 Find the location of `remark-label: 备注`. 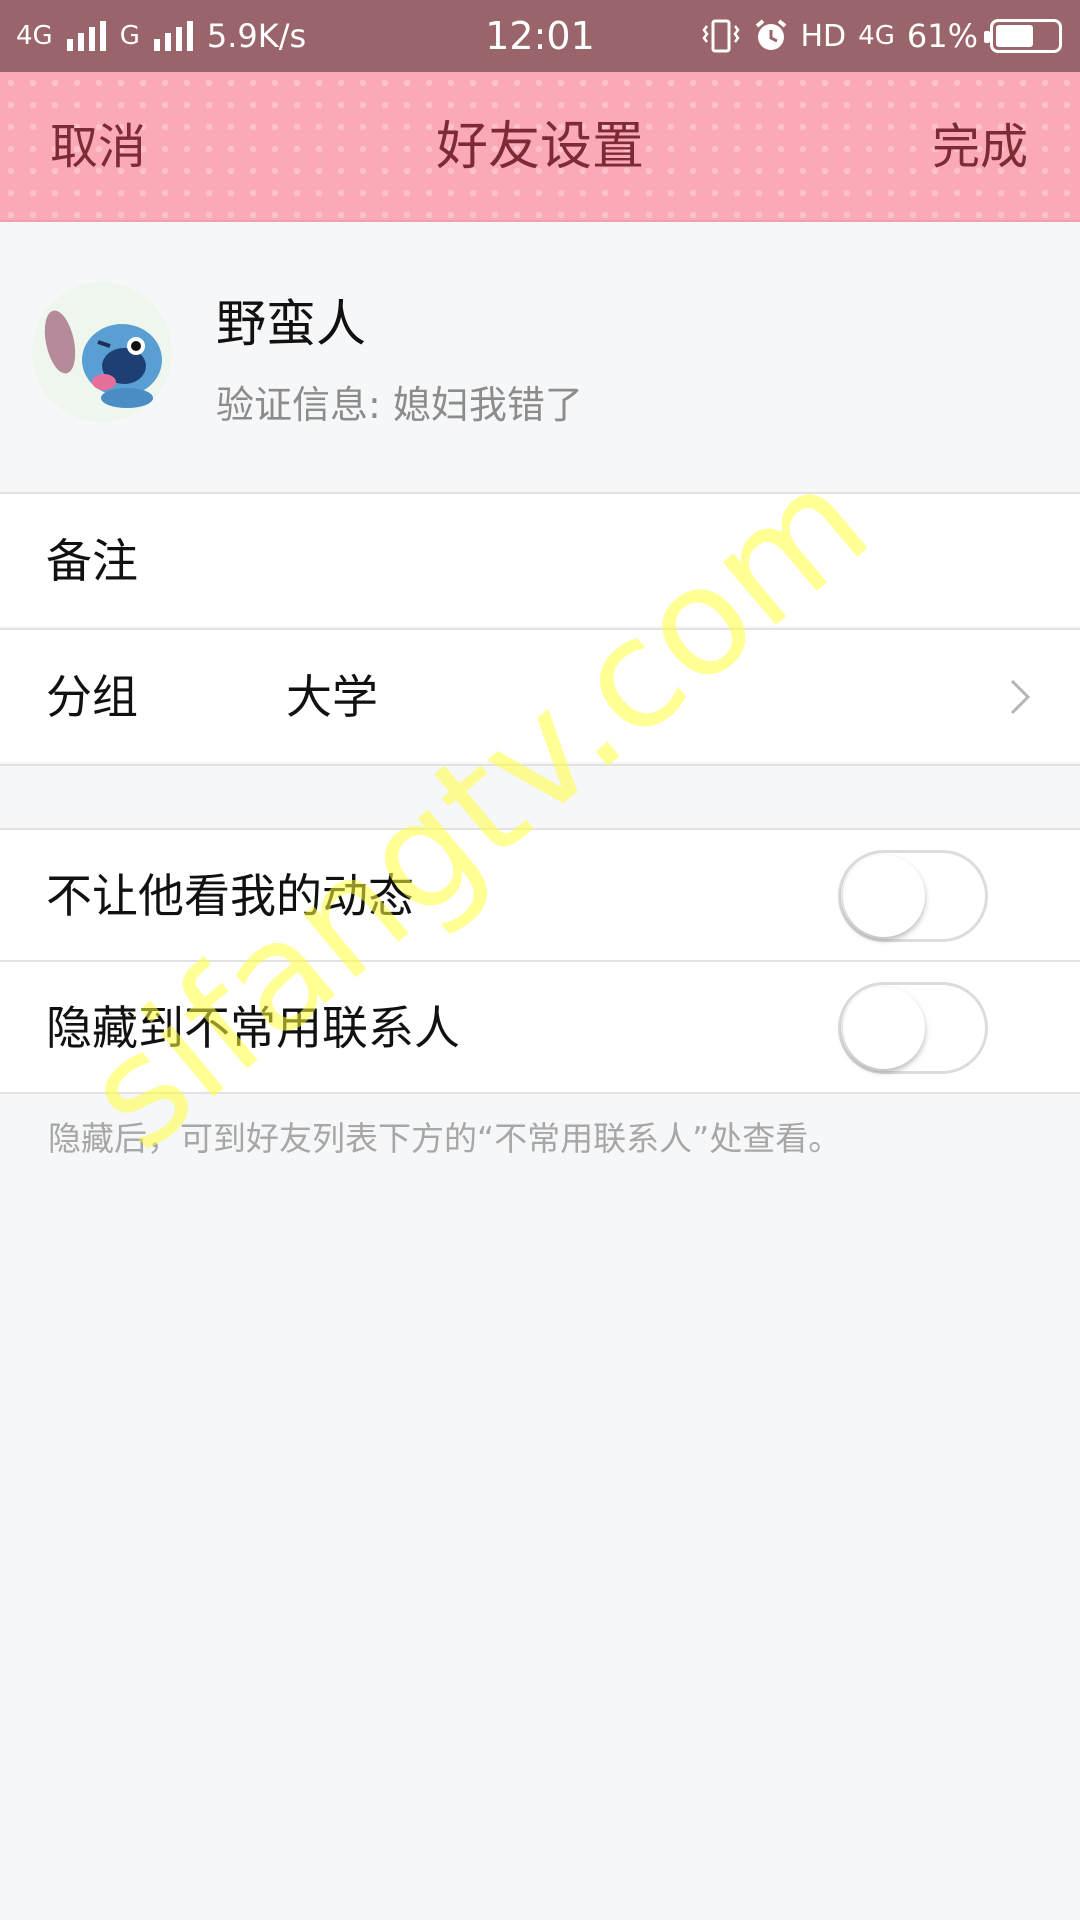

remark-label: 备注 is located at coordinates (92, 561).